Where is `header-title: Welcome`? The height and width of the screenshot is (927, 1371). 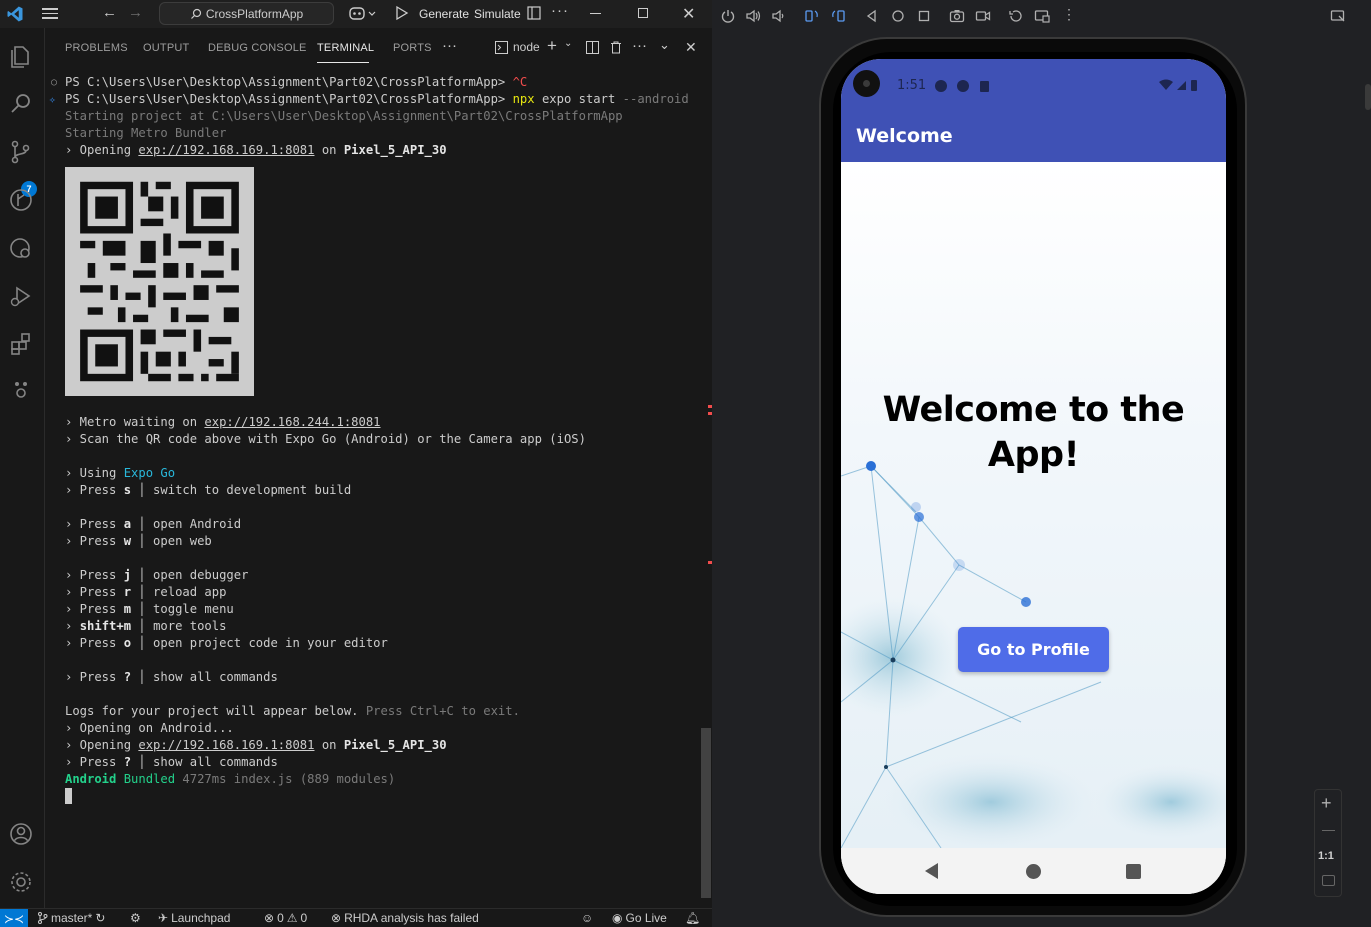
header-title: Welcome is located at coordinates (904, 136).